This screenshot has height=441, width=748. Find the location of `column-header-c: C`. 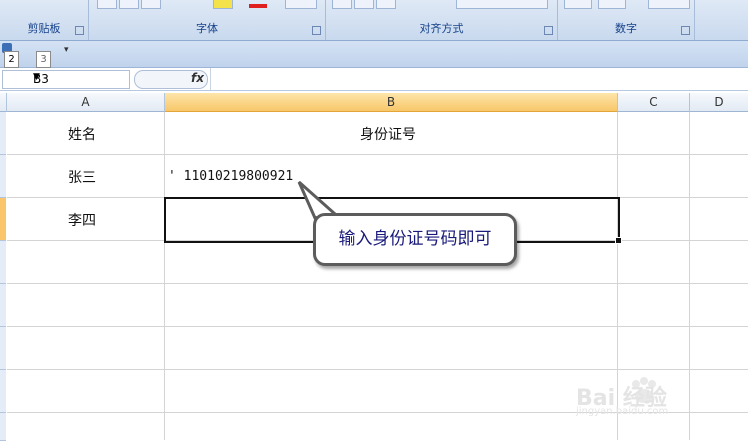

column-header-c: C is located at coordinates (654, 102).